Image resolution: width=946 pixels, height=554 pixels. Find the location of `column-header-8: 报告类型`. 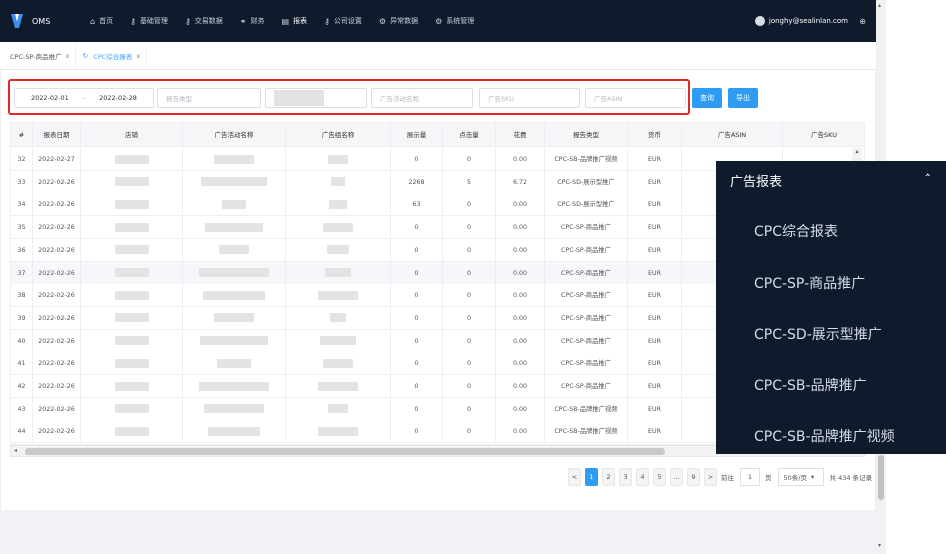

column-header-8: 报告类型 is located at coordinates (586, 135).